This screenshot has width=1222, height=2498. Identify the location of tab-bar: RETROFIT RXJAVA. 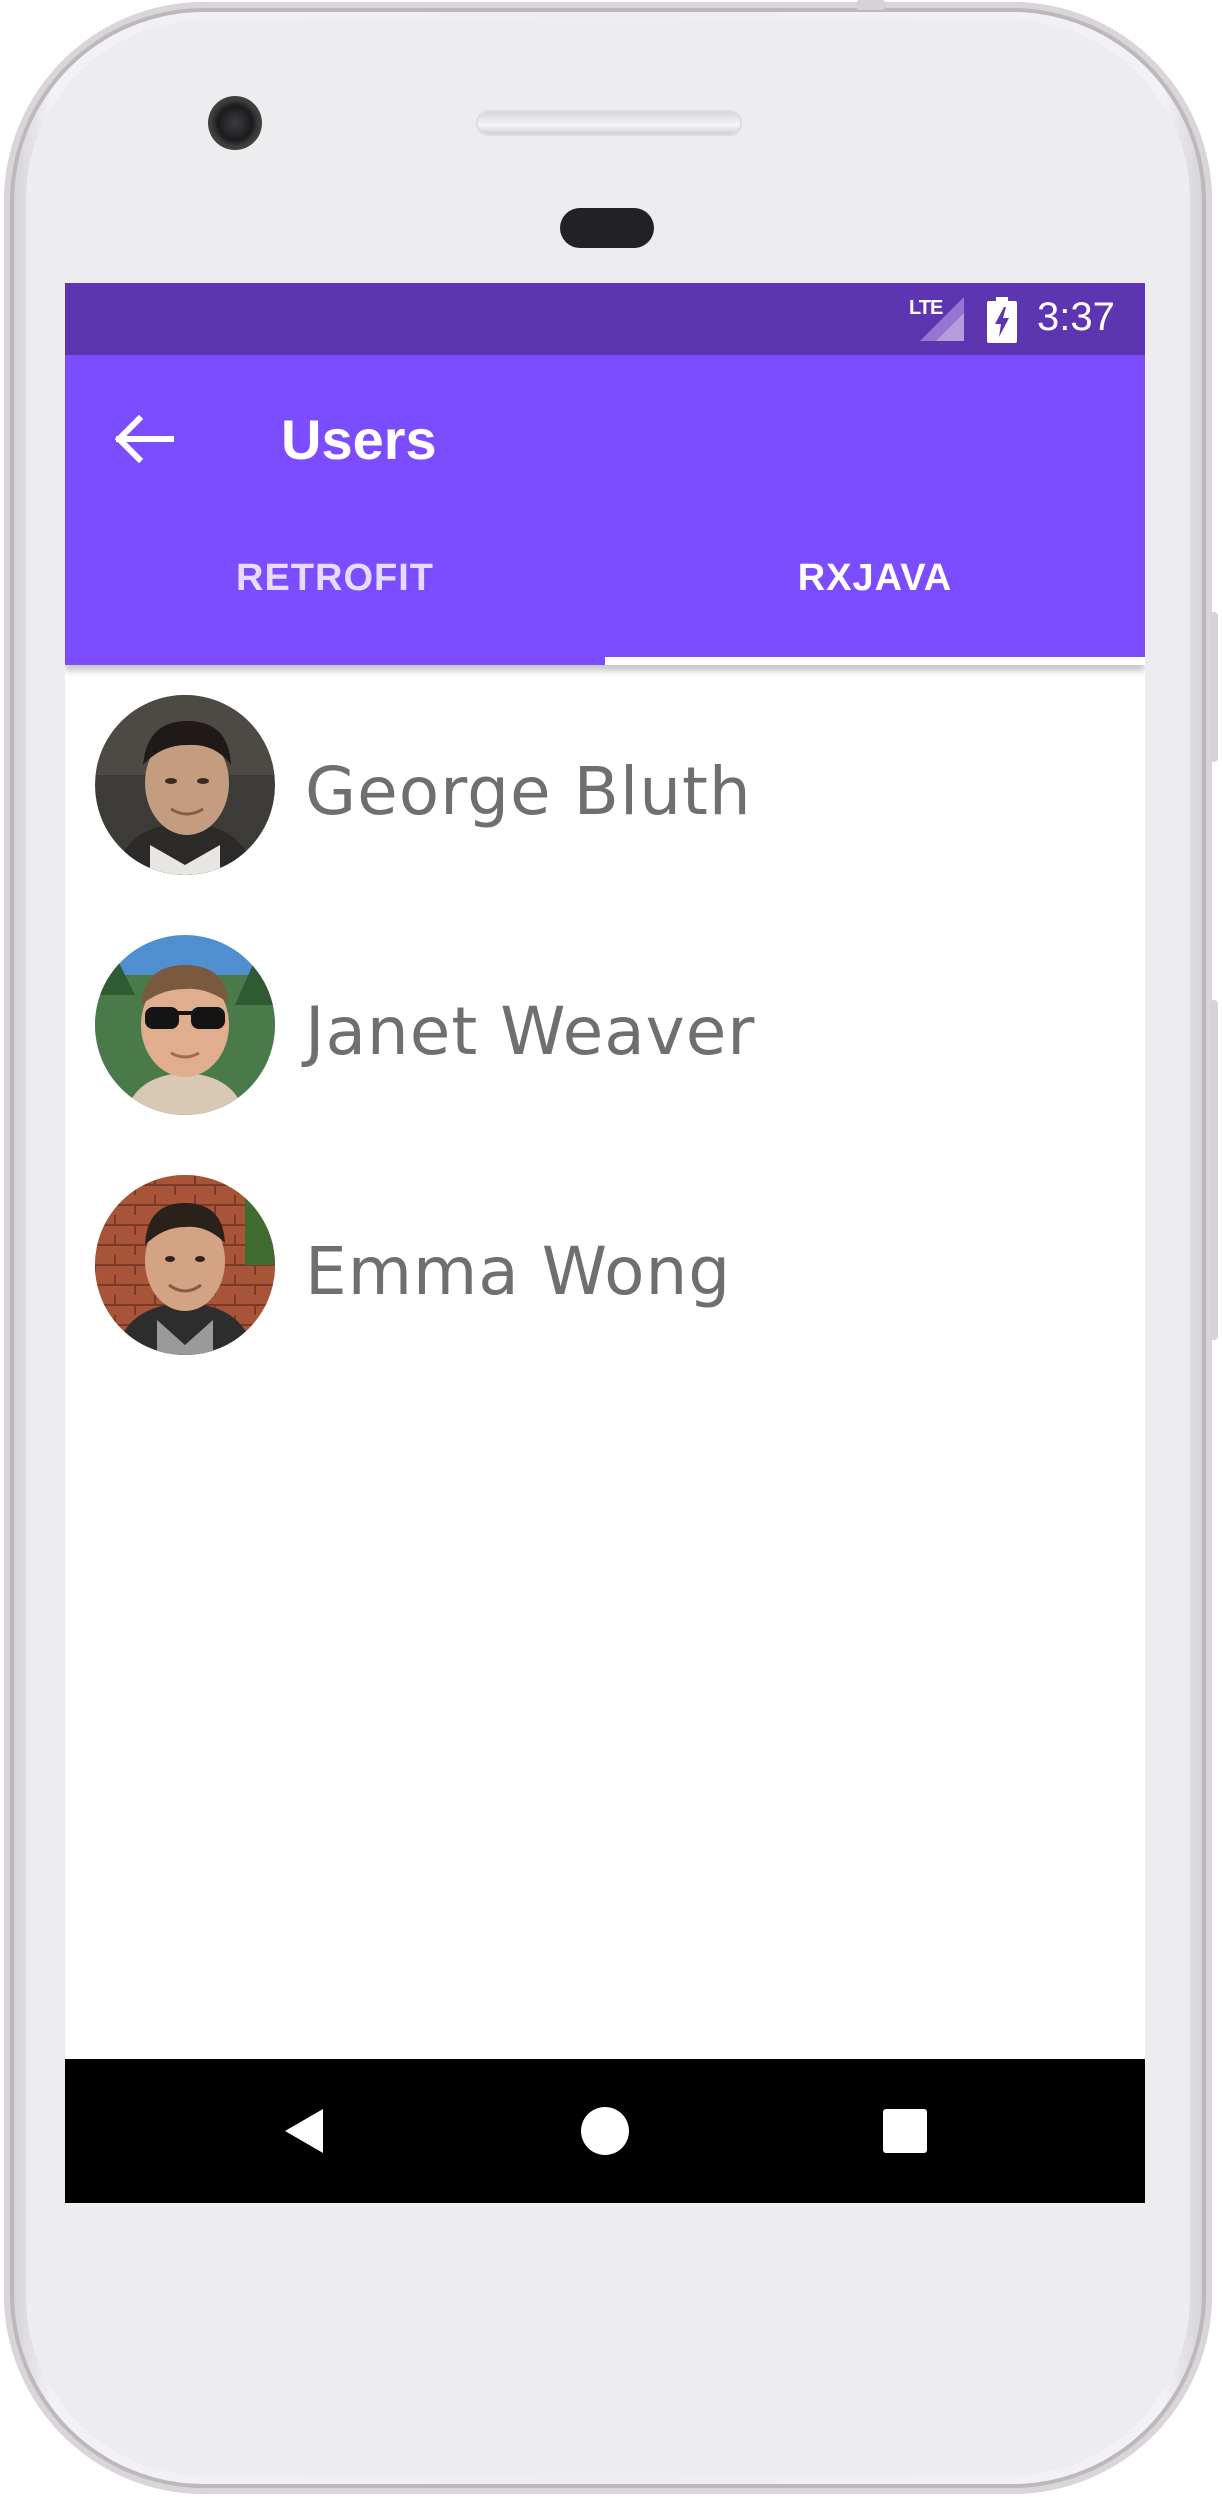
(605, 594).